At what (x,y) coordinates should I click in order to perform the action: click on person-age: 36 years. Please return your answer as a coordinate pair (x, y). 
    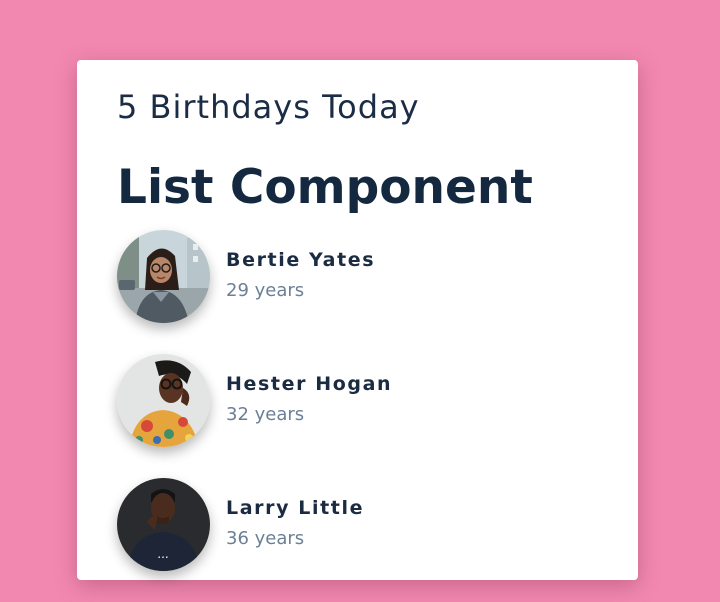
    Looking at the image, I should click on (265, 538).